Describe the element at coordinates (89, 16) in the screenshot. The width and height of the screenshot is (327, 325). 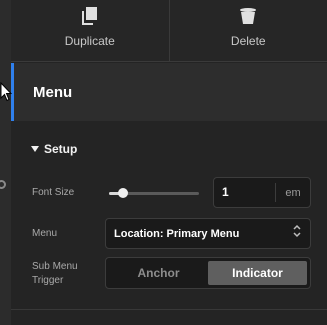
I see `duplicate-icon` at that location.